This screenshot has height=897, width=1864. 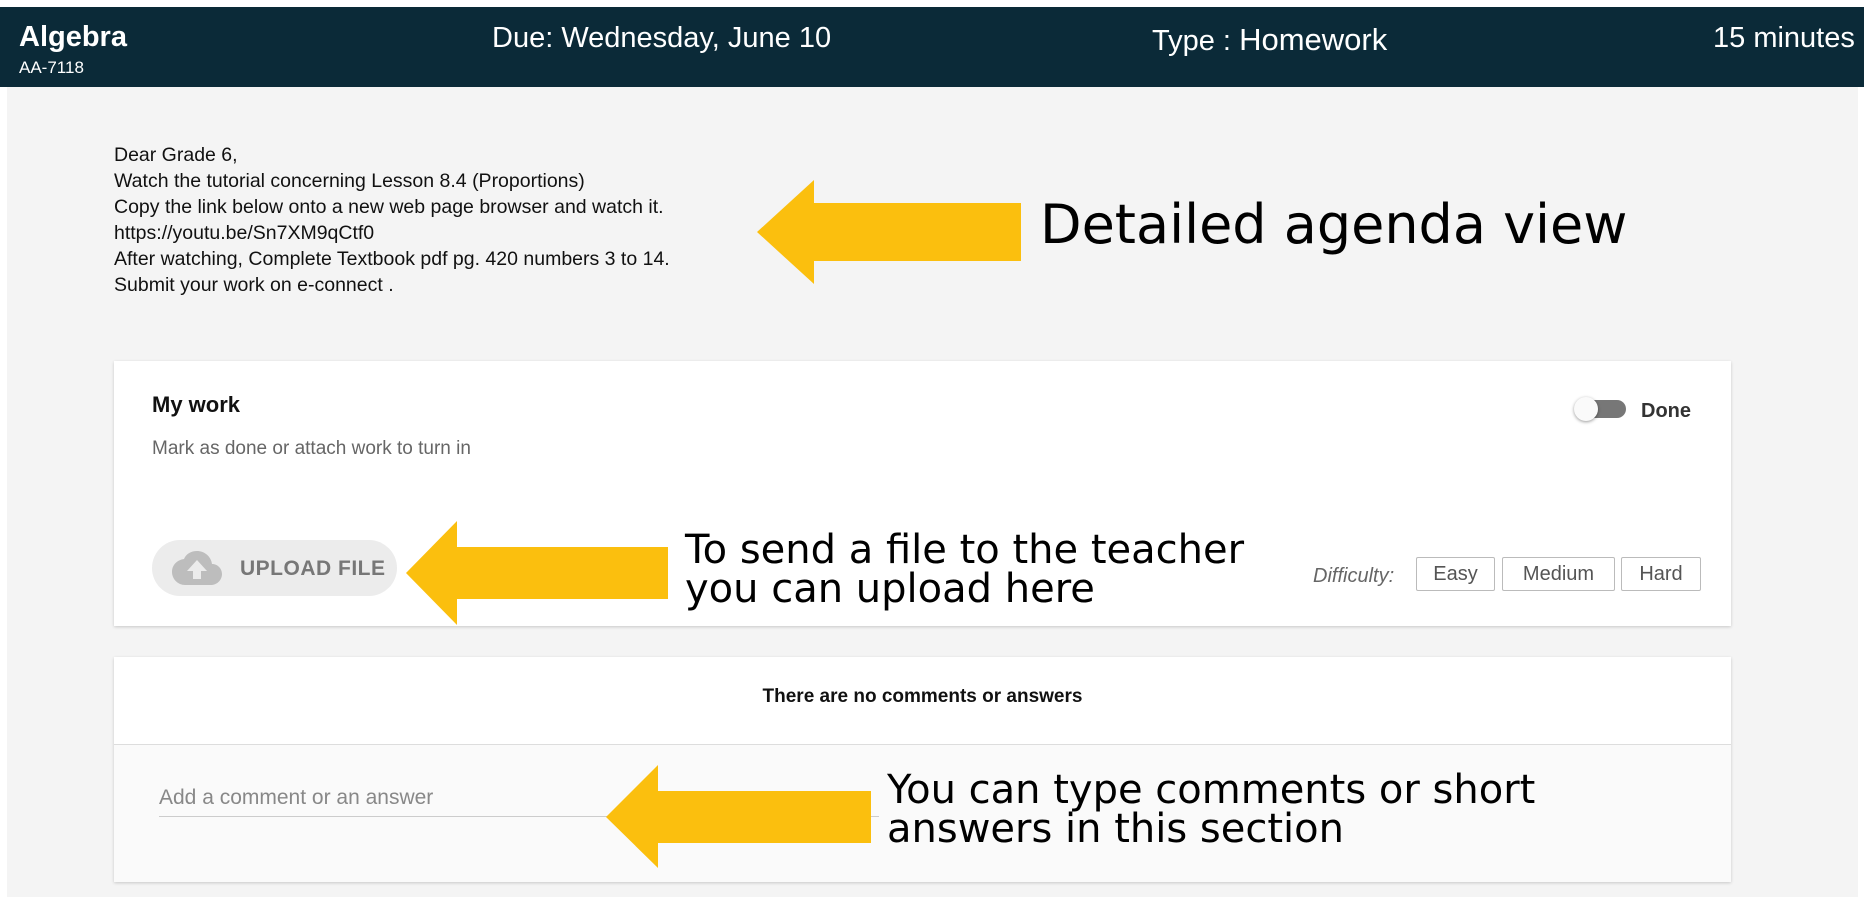 What do you see at coordinates (1354, 576) in the screenshot?
I see `difficulty-label: Difficulty:` at bounding box center [1354, 576].